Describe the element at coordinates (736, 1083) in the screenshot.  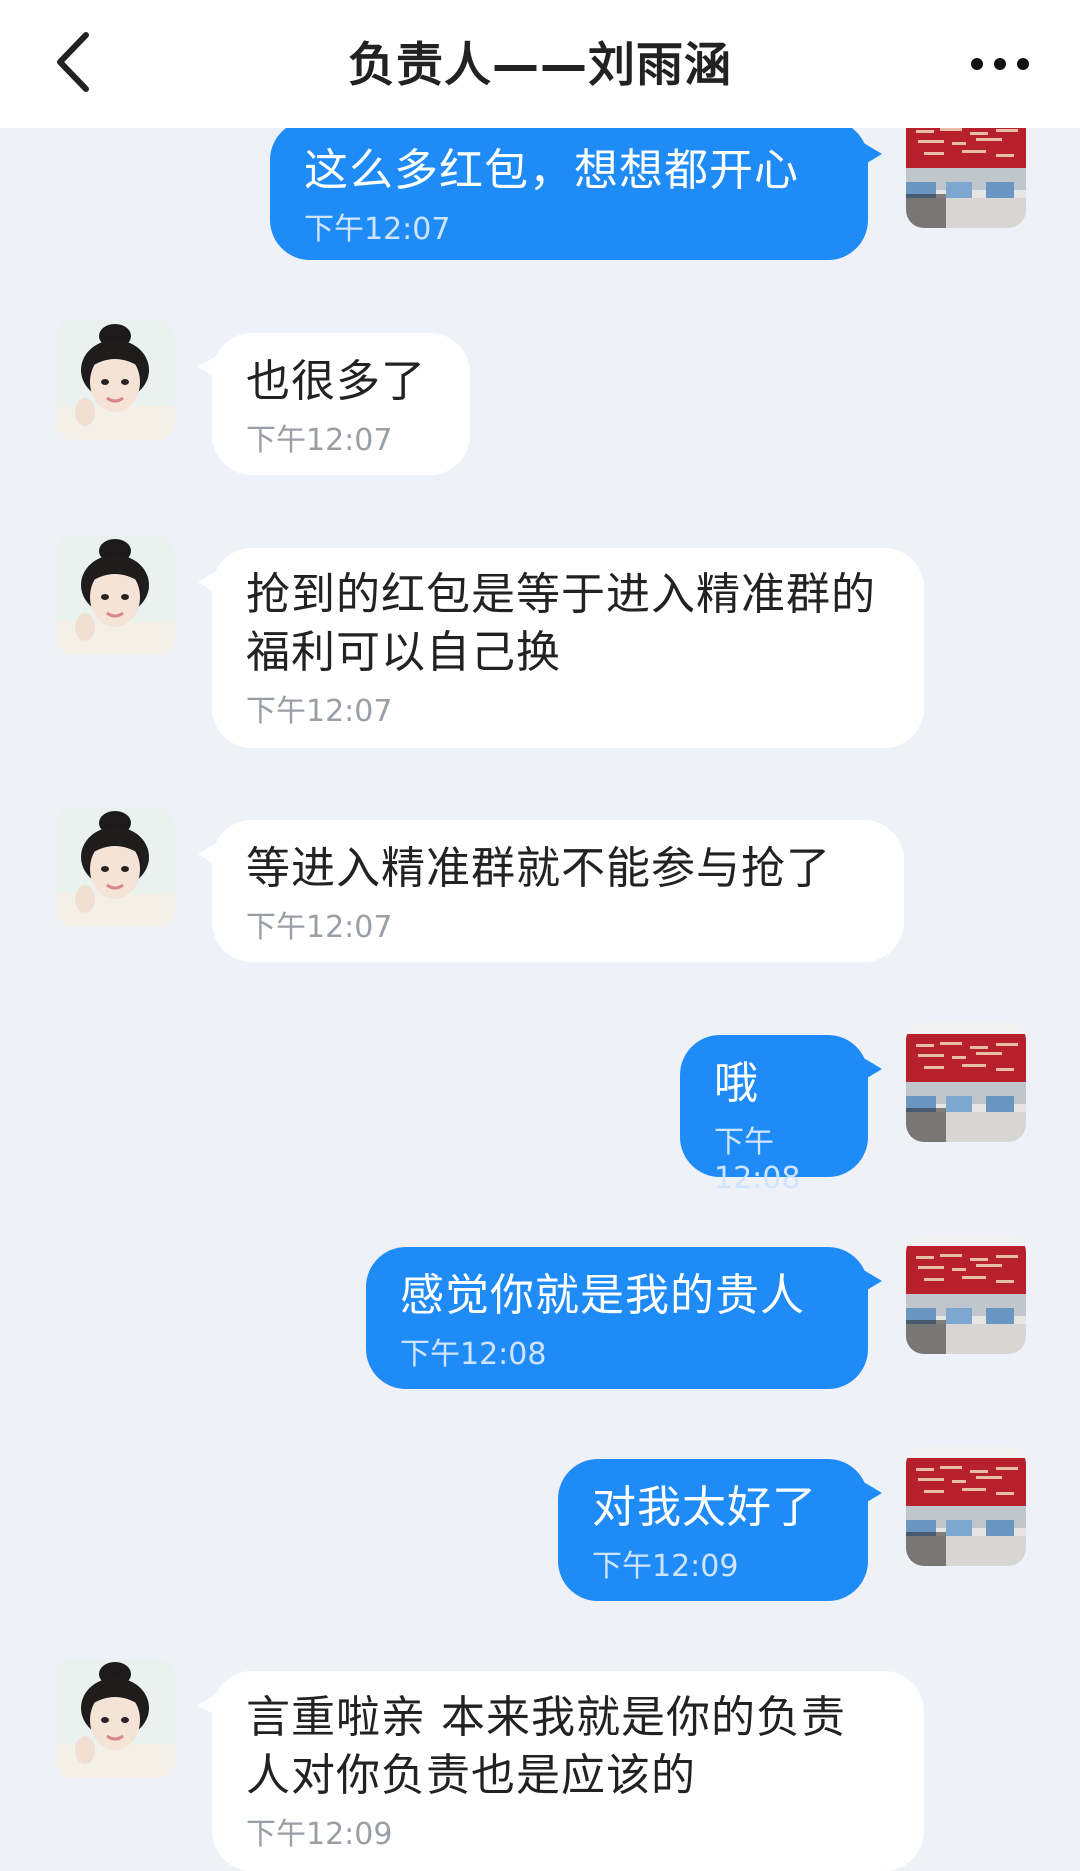
I see `message-text: 哦` at that location.